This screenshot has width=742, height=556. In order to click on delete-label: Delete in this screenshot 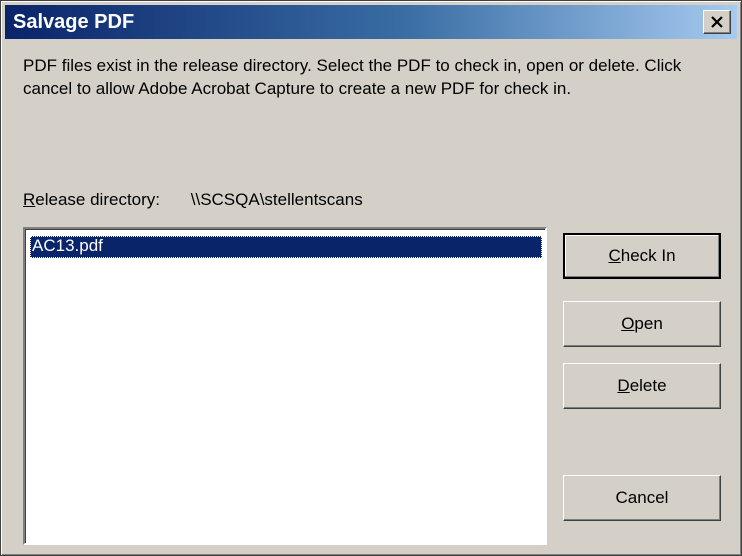, I will do `click(642, 385)`.